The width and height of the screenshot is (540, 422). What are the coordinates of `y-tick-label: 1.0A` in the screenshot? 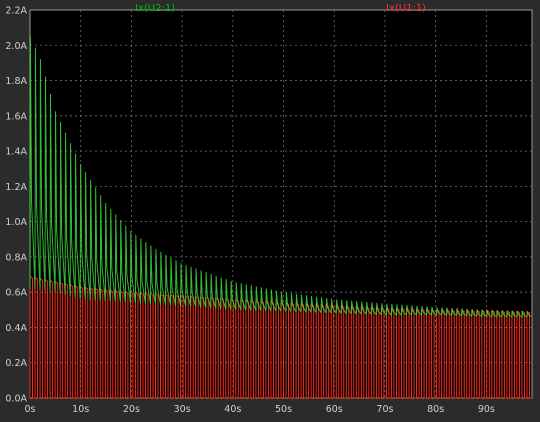 It's located at (16, 222).